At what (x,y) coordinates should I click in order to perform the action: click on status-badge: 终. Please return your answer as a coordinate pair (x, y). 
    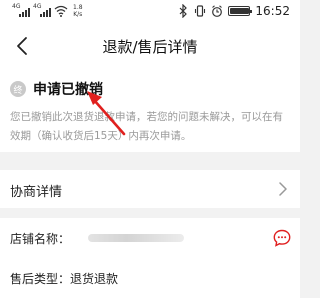
    Looking at the image, I should click on (18, 89).